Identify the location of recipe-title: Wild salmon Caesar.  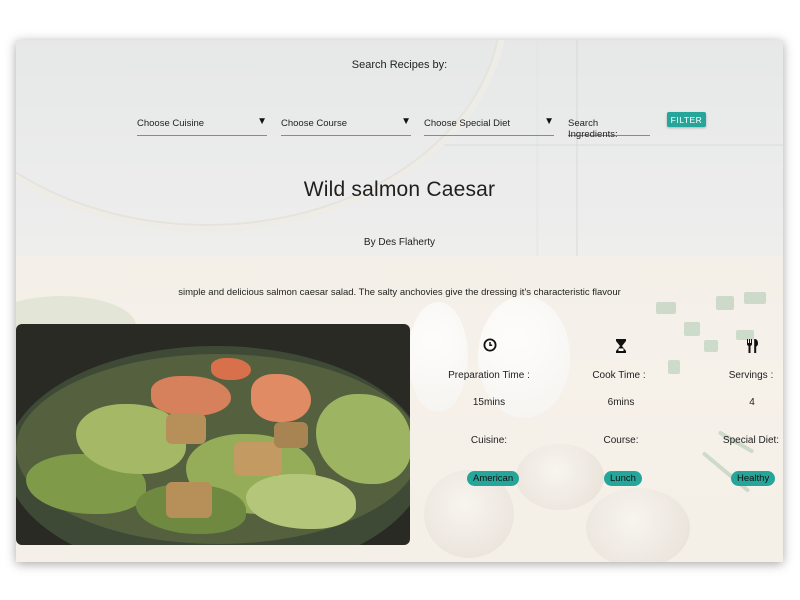
(399, 189).